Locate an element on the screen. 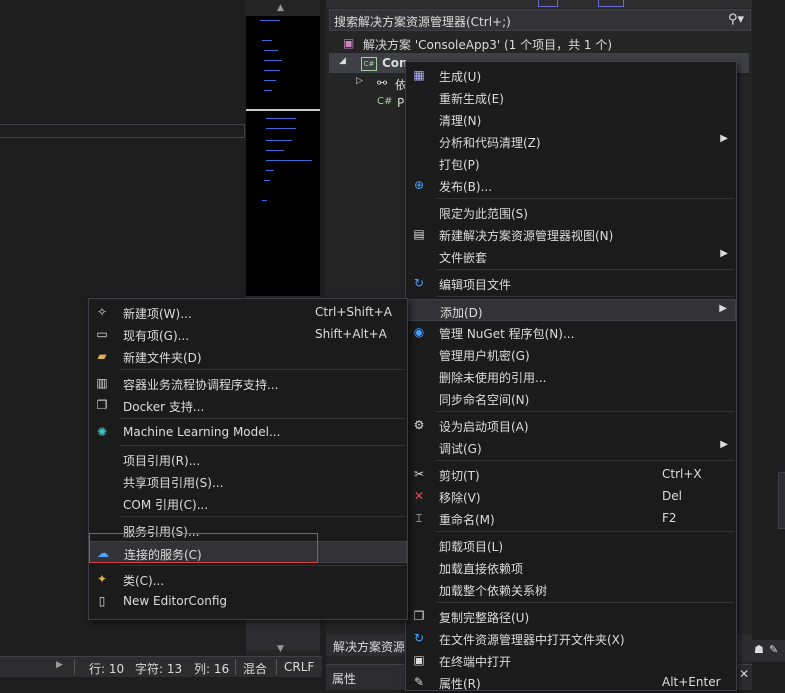  context-menu-item-24: ↻ 在文件资源管理器中打开文件夹(X) is located at coordinates (571, 638).